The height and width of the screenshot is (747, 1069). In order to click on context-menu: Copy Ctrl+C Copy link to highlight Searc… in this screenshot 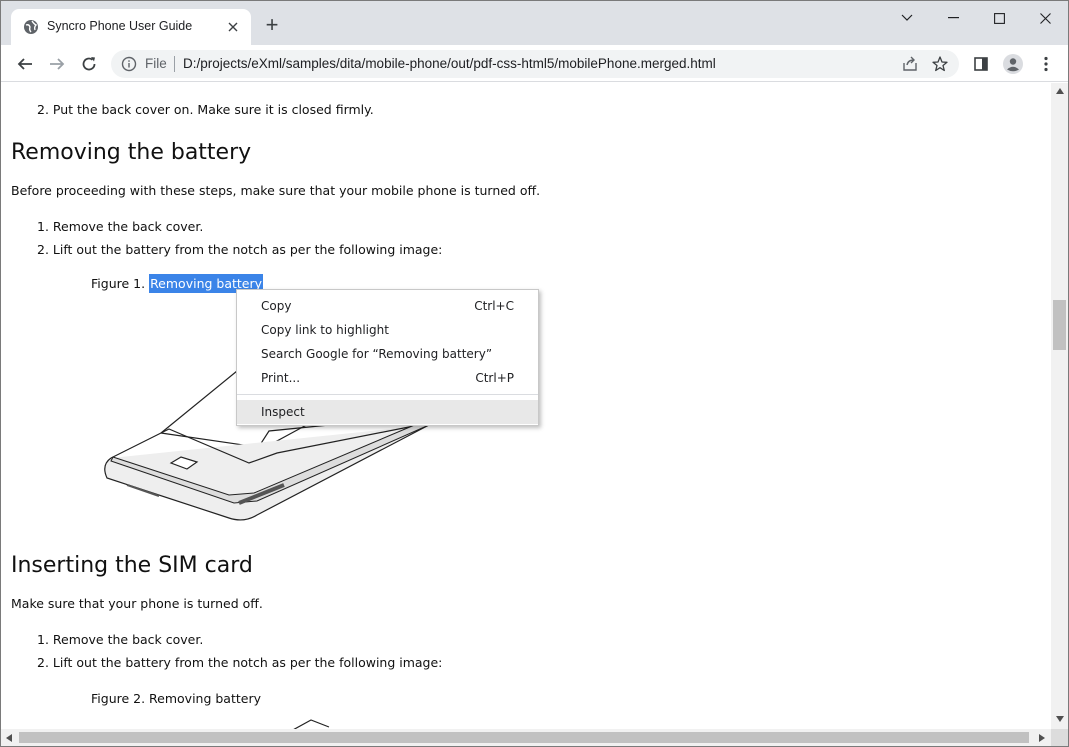, I will do `click(387, 357)`.